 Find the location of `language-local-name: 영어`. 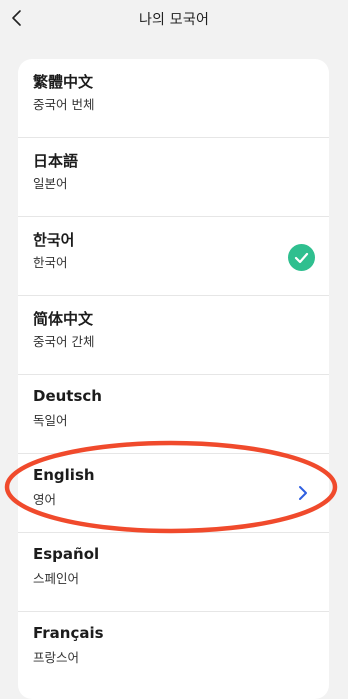

language-local-name: 영어 is located at coordinates (45, 499).